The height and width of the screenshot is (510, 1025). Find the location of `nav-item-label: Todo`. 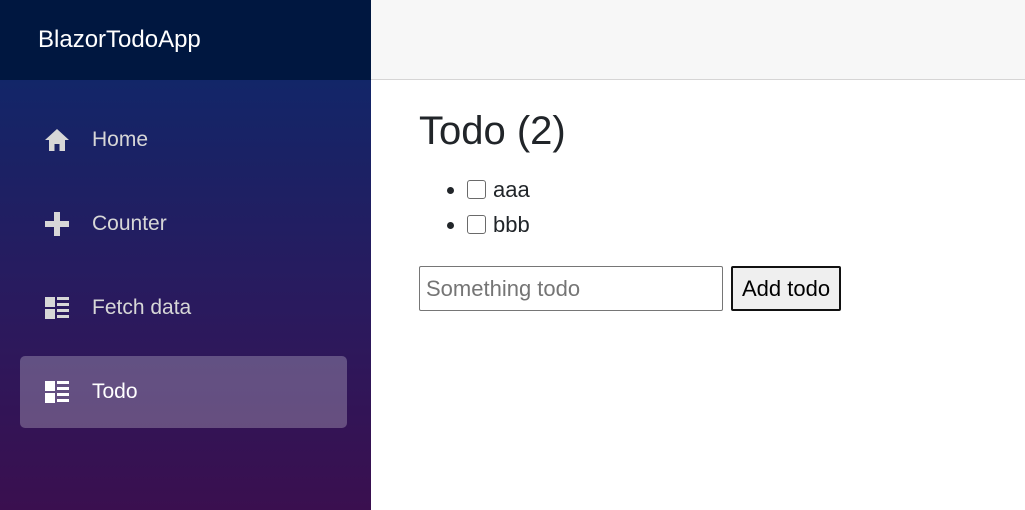

nav-item-label: Todo is located at coordinates (115, 391).